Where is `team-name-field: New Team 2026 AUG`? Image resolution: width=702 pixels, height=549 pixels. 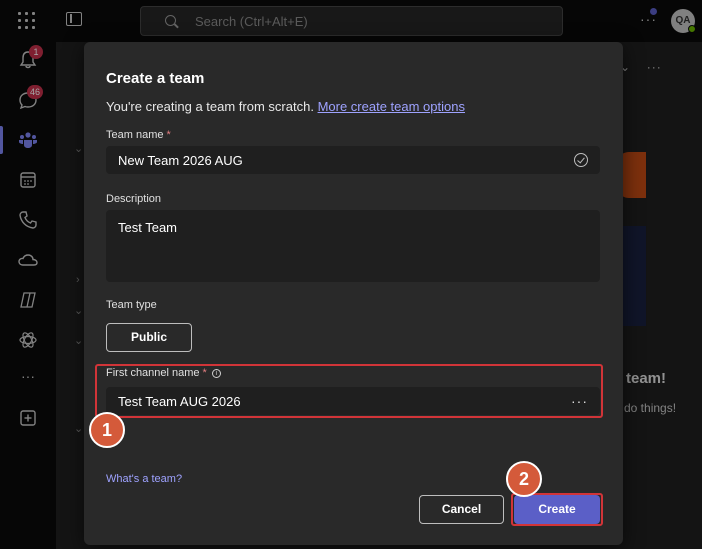
team-name-field: New Team 2026 AUG is located at coordinates (353, 160).